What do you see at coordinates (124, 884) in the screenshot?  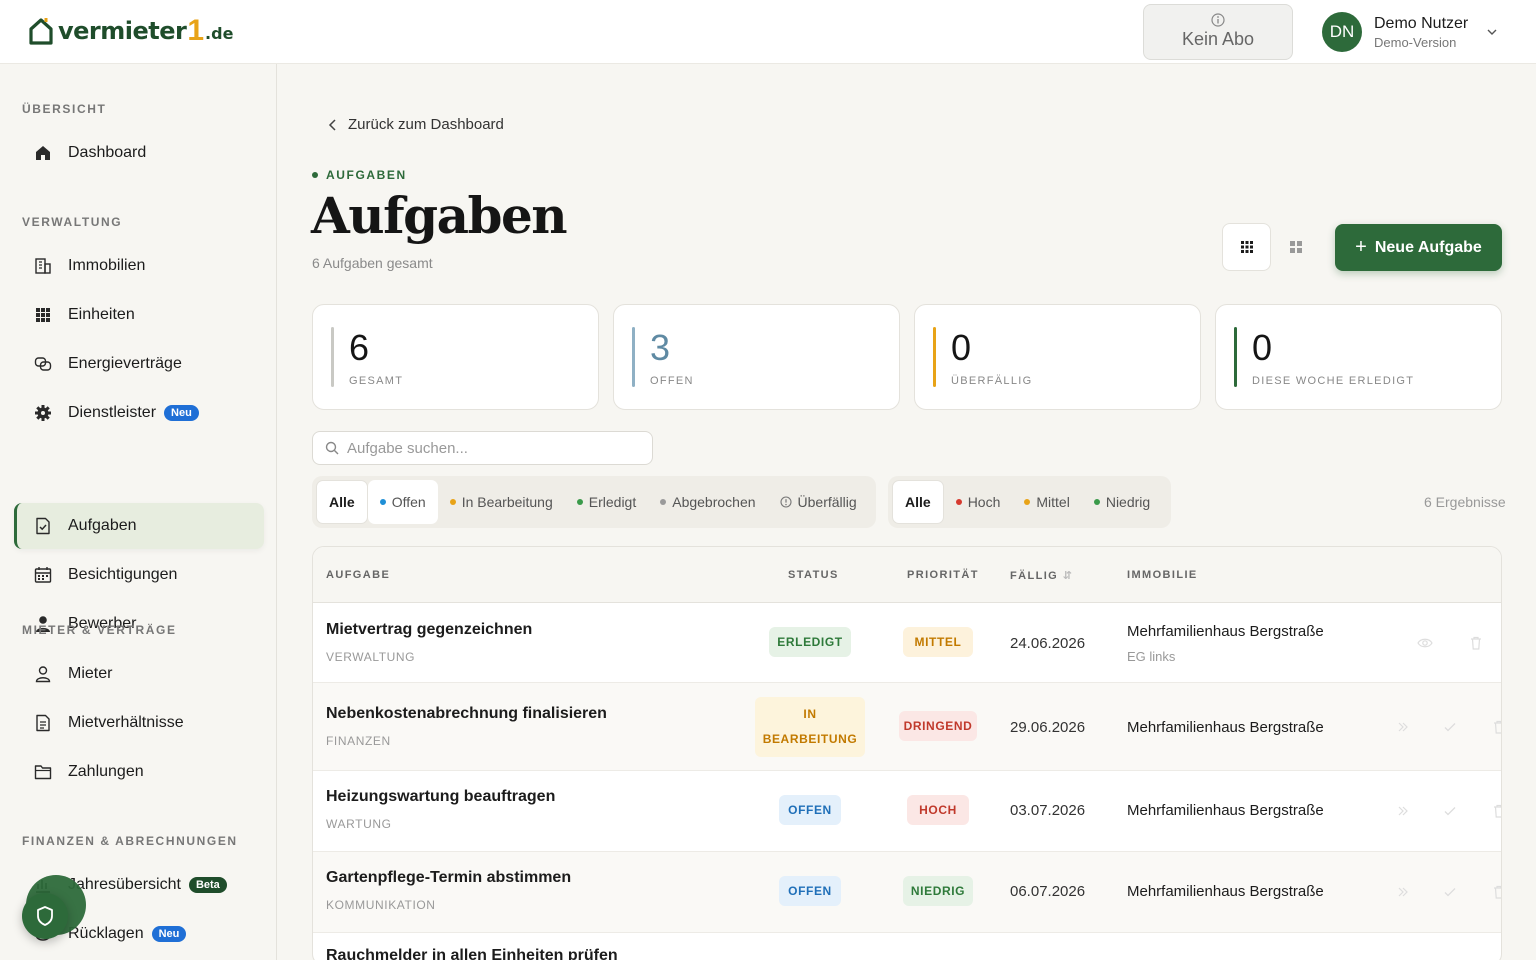 I see `sidebar-item-label: Jahresübersicht` at bounding box center [124, 884].